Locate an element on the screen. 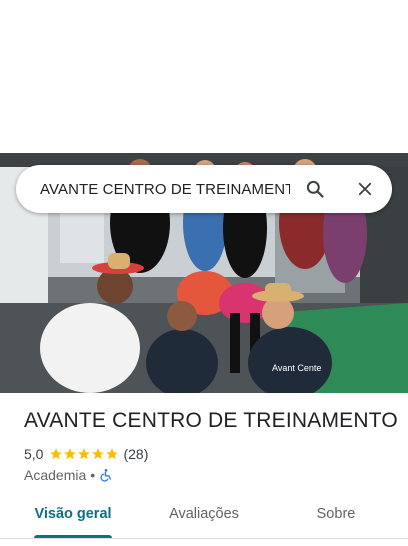  rating-stars is located at coordinates (84, 454).